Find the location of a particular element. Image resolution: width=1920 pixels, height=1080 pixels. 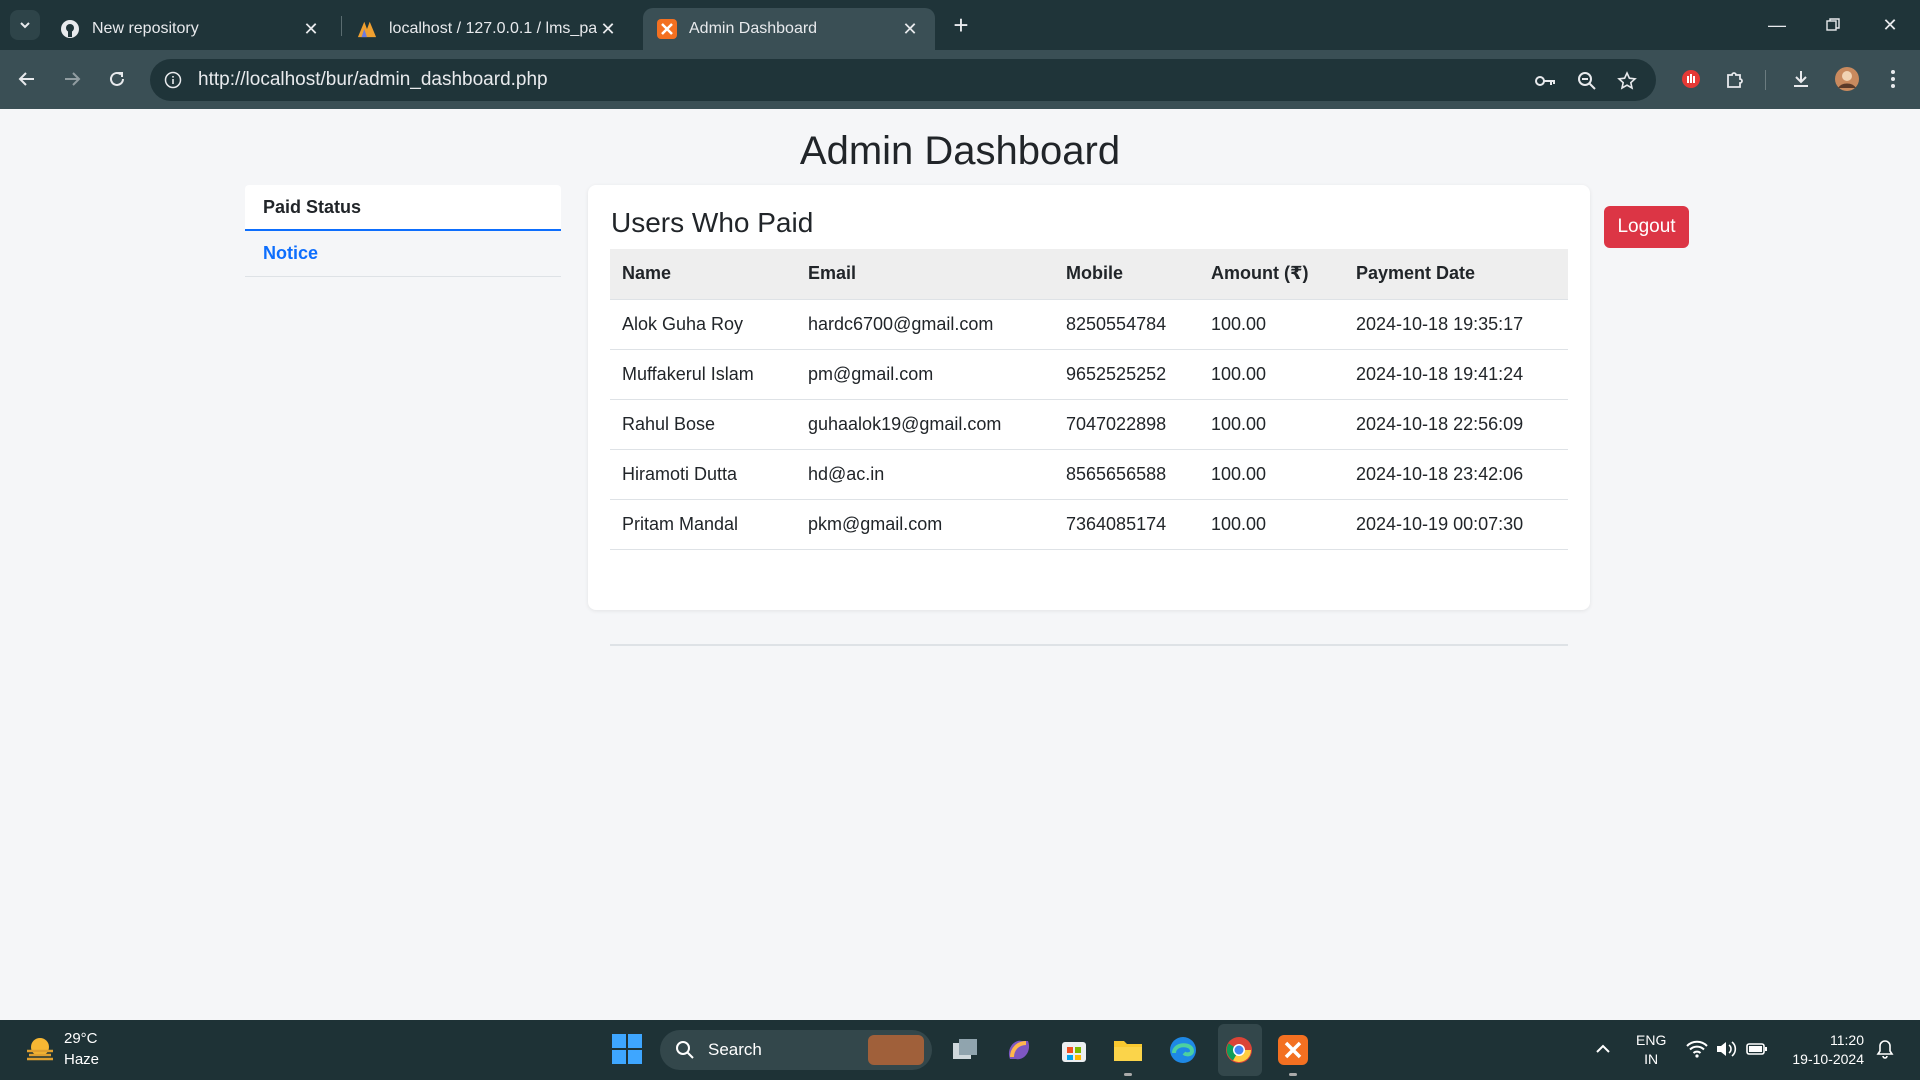

tab-admin-dashboard: Admin Dashboard ✕ is located at coordinates (789, 29).